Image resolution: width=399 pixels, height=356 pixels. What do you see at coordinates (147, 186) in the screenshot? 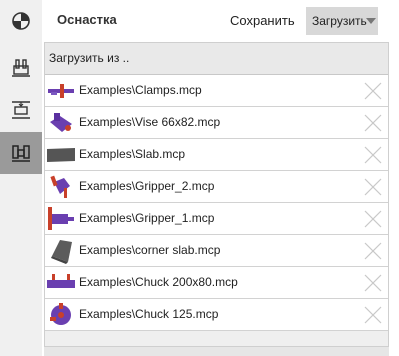
I see `list-item-label: Examples\Gripper_2.mcp` at bounding box center [147, 186].